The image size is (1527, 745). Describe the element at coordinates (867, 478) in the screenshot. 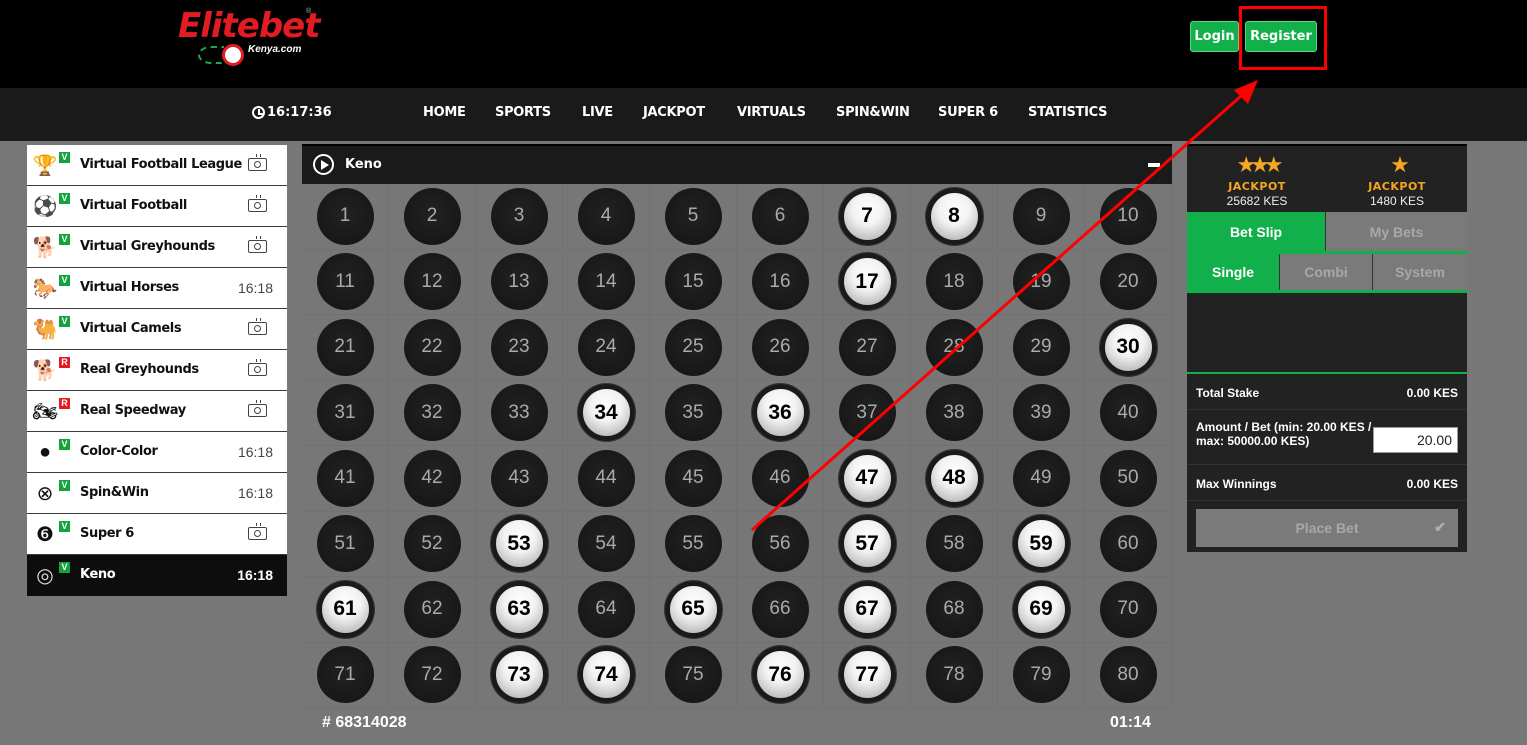

I see `keno-ball-drawn: 47` at that location.